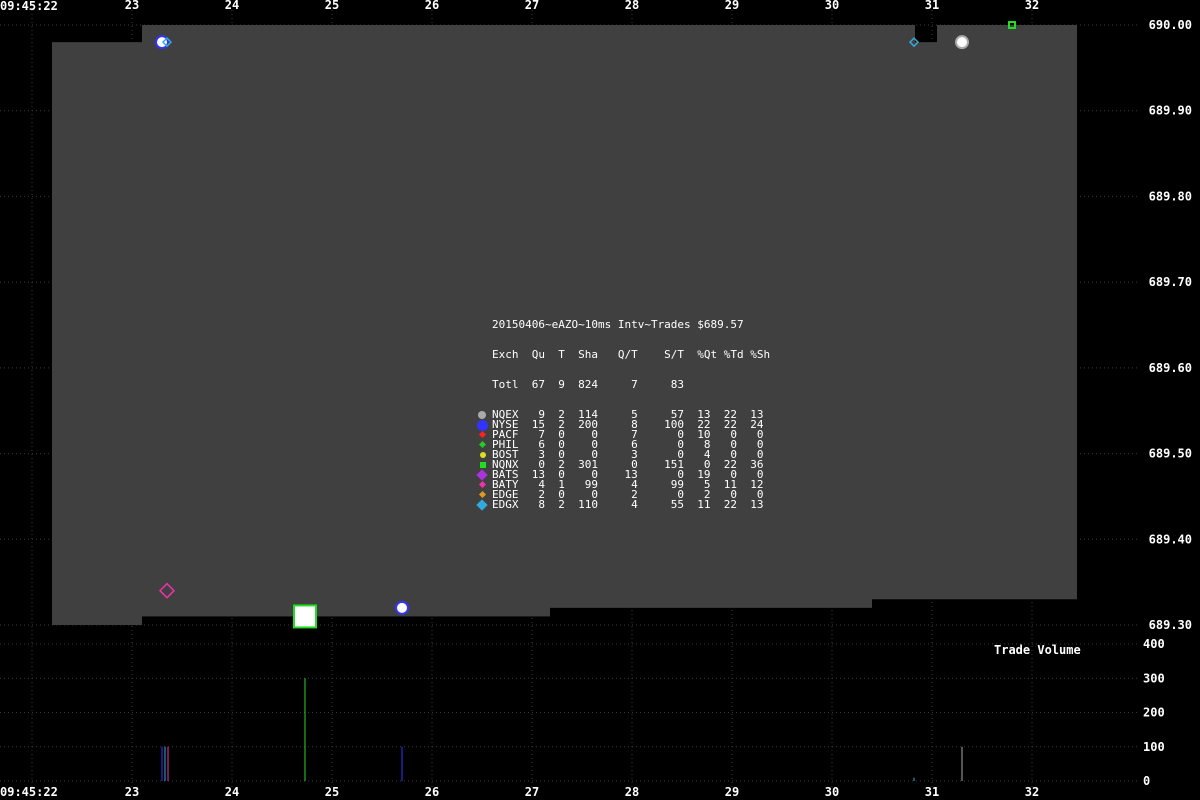 This screenshot has width=1200, height=800. I want to click on x-tick-label-top: 23, so click(132, 6).